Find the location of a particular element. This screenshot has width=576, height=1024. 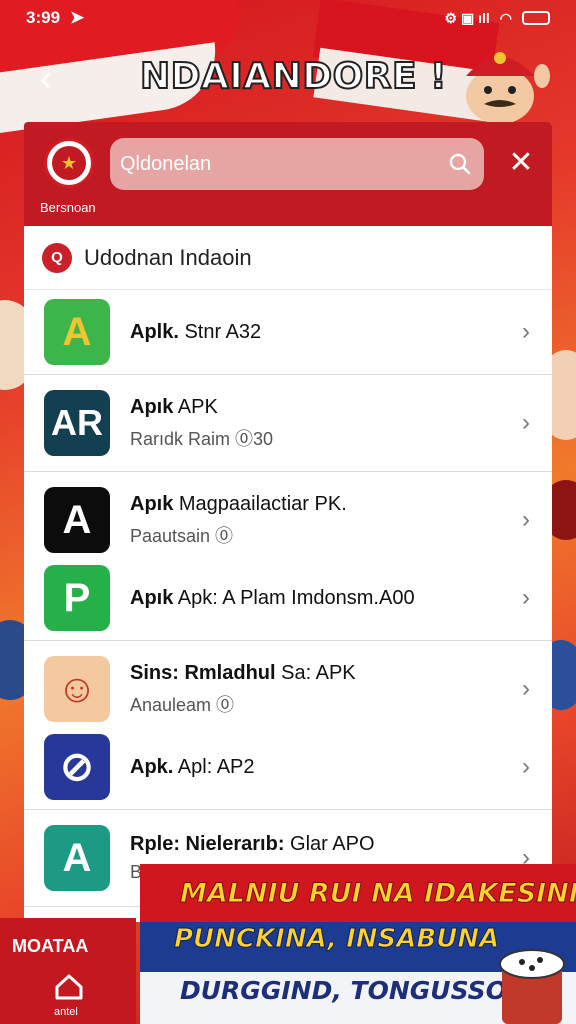

app-group: A Aplk. Stnr A32 › is located at coordinates (288, 332).